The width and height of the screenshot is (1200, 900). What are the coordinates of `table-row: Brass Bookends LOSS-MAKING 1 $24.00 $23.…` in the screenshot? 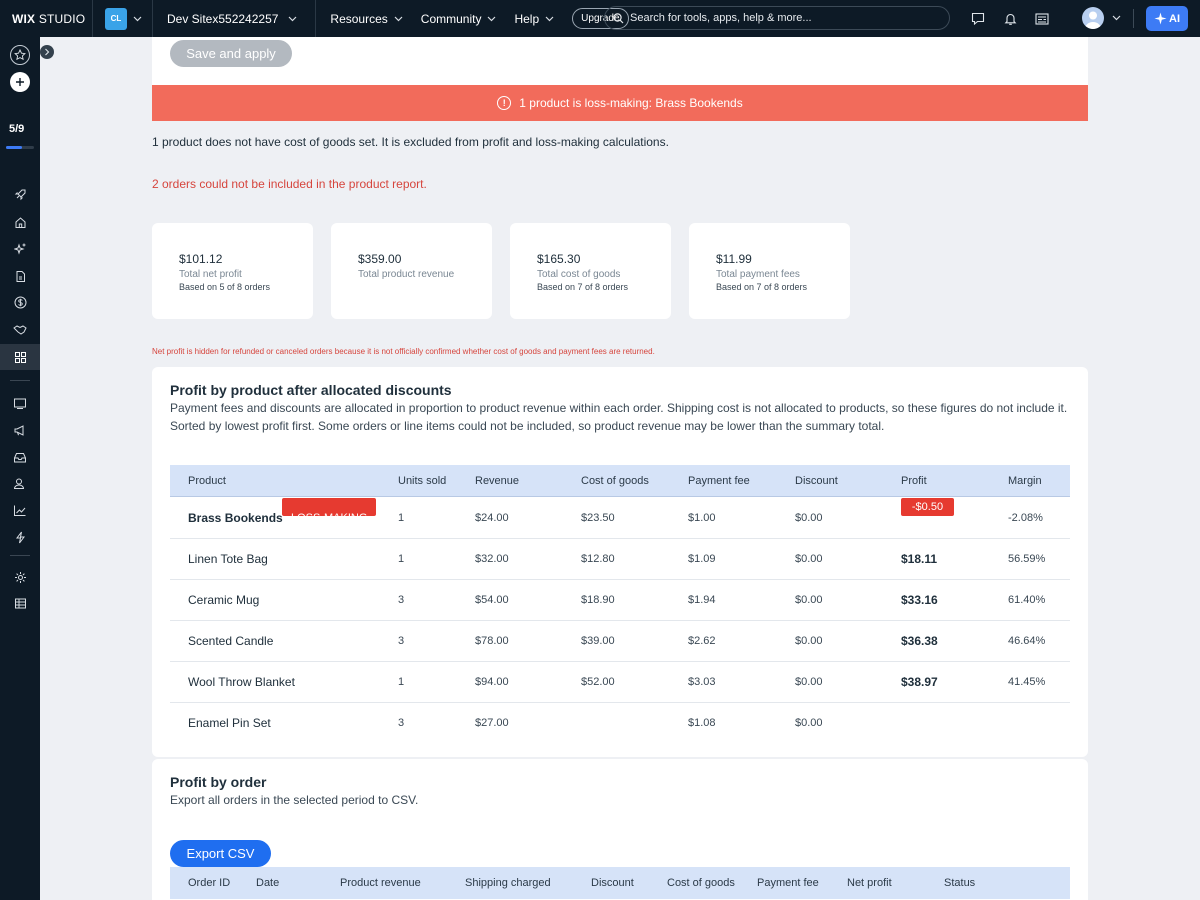 It's located at (620, 518).